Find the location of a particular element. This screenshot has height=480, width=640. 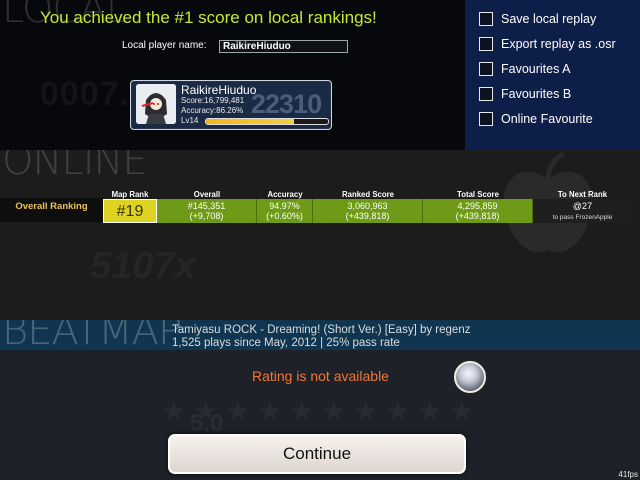

ranked-score-value: 3,060,963 (+439,818) is located at coordinates (368, 211).